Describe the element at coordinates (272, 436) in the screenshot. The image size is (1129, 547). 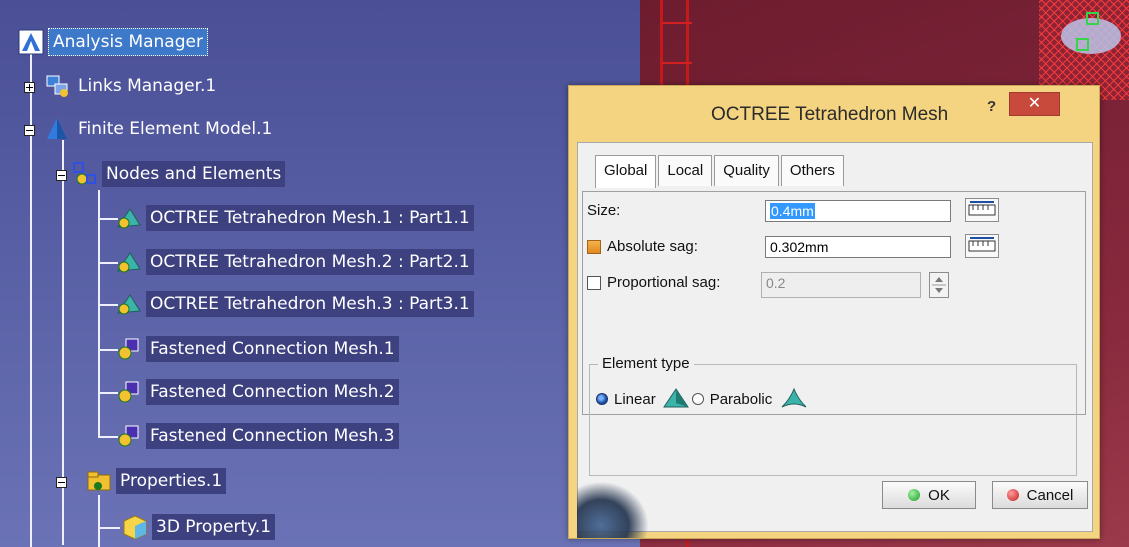
I see `tree-label: Fastened Connection Mesh.3` at that location.